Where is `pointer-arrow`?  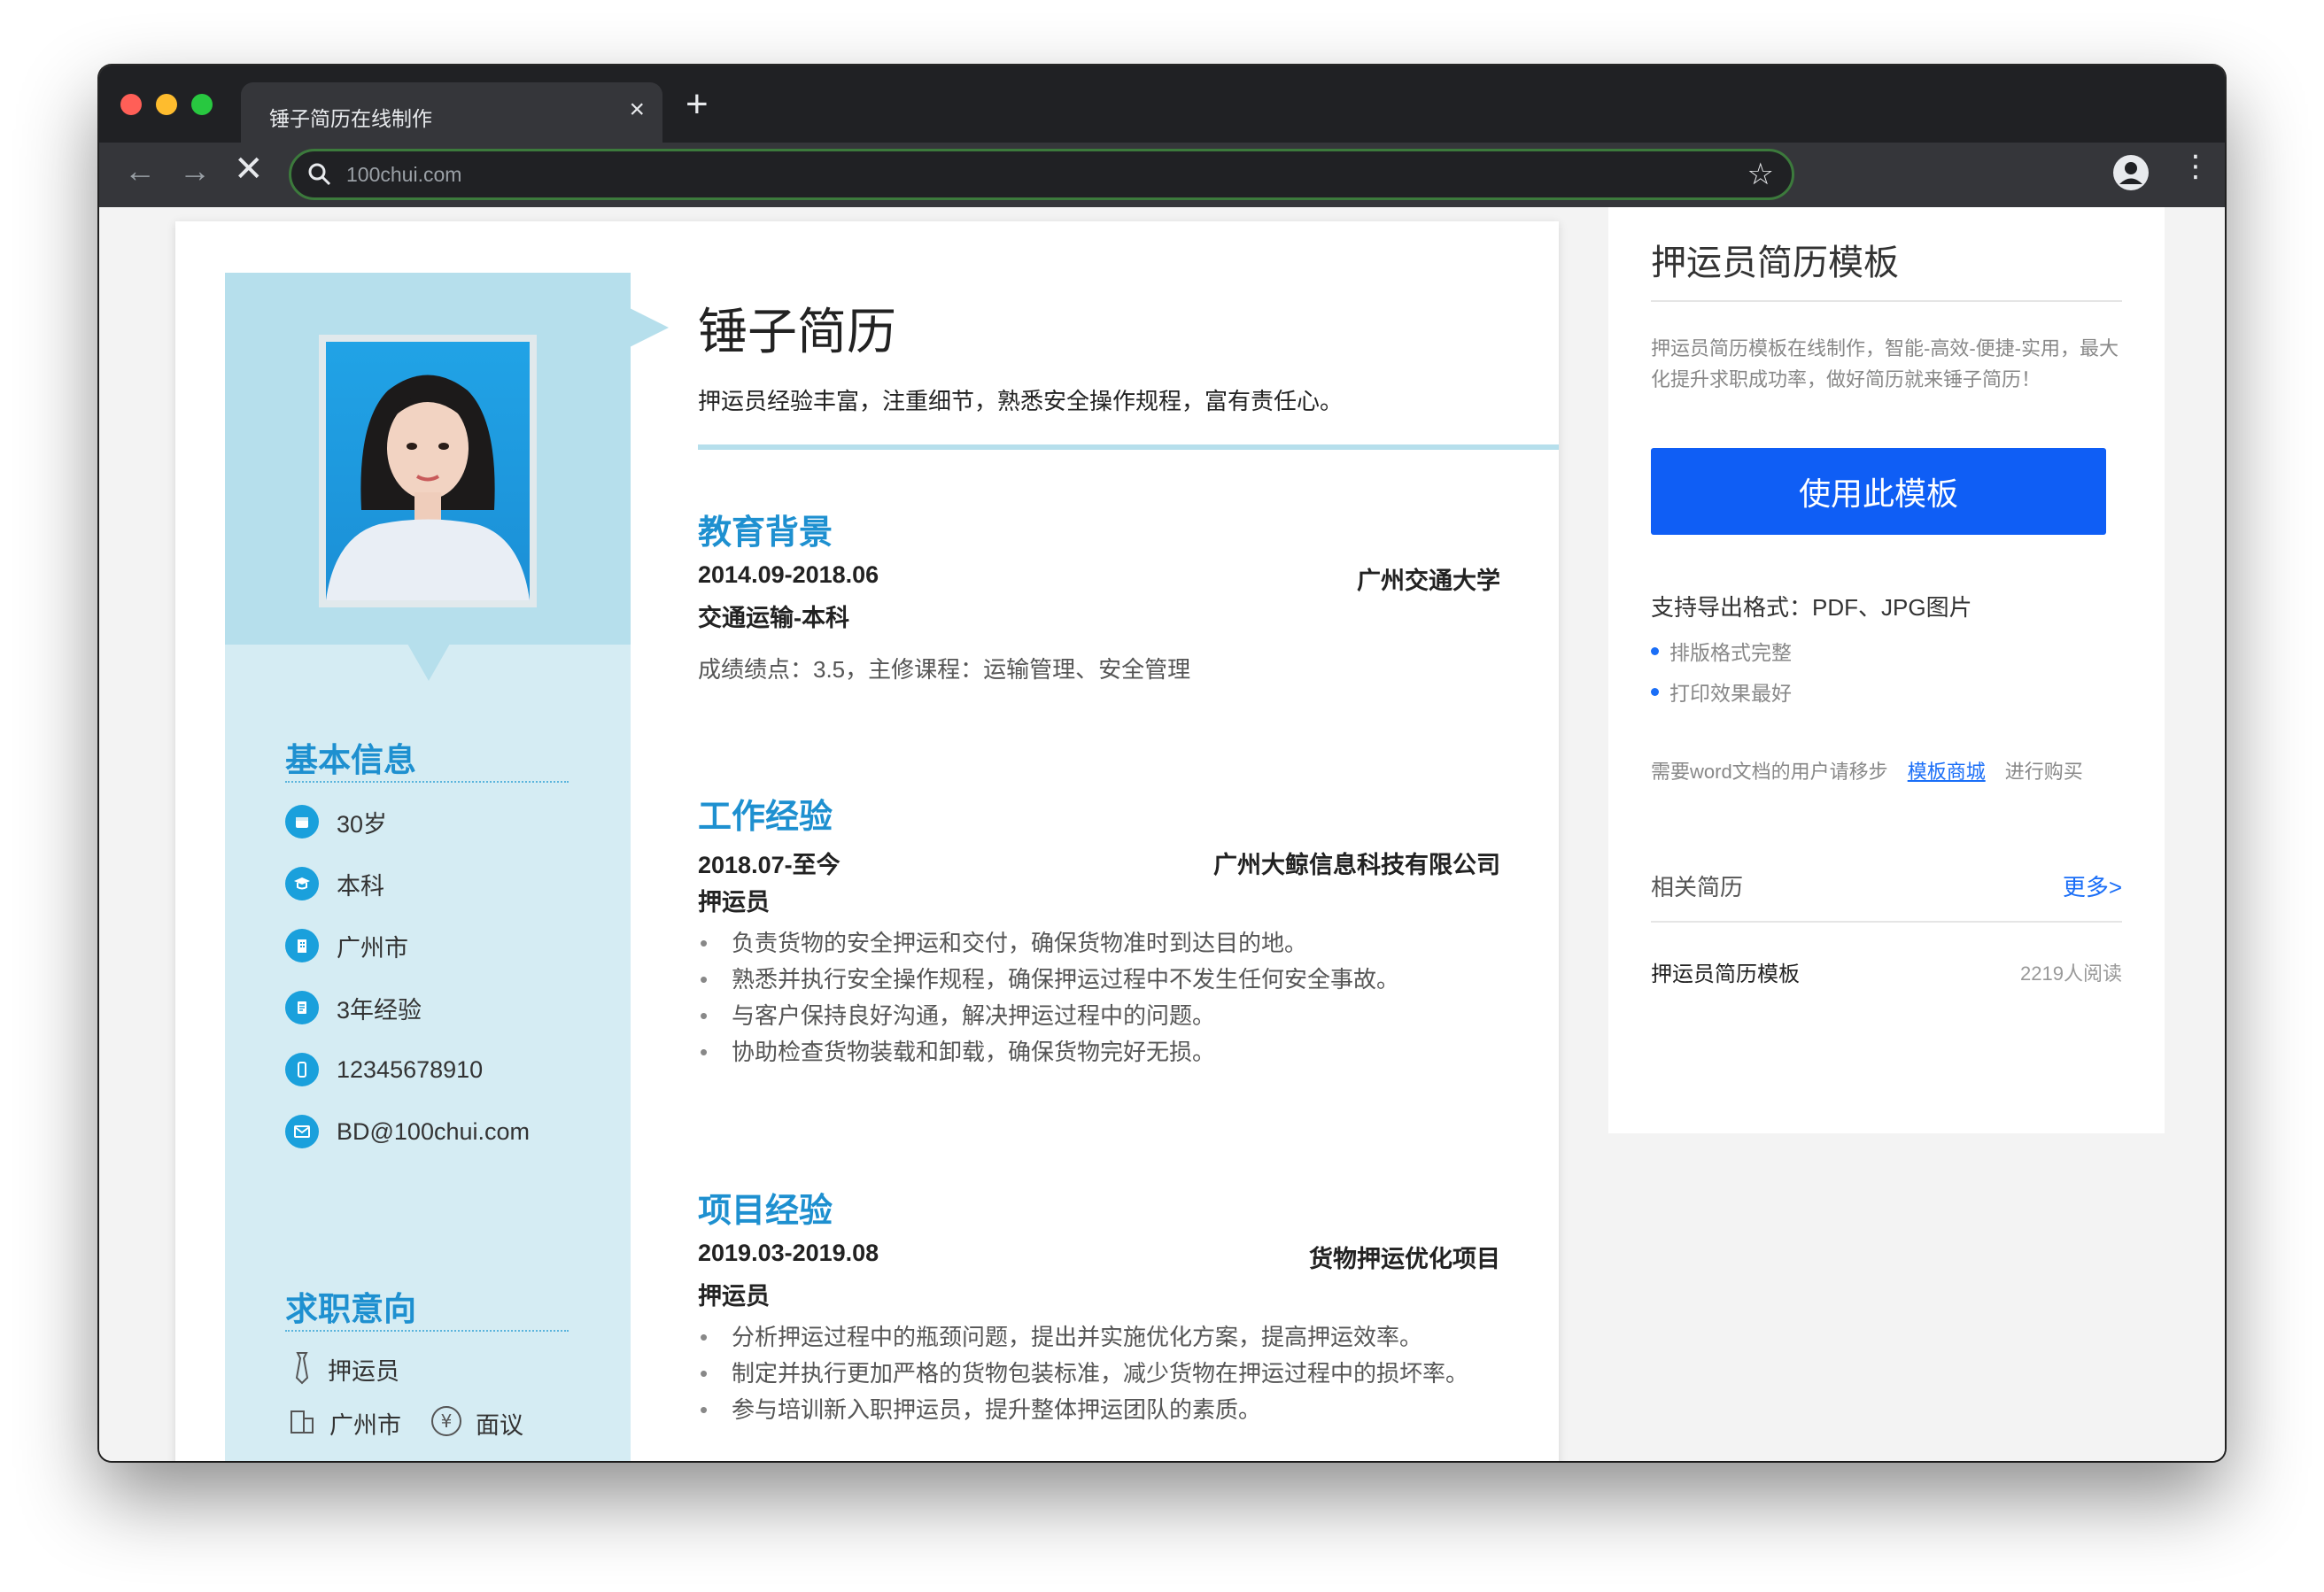
pointer-arrow is located at coordinates (649, 327).